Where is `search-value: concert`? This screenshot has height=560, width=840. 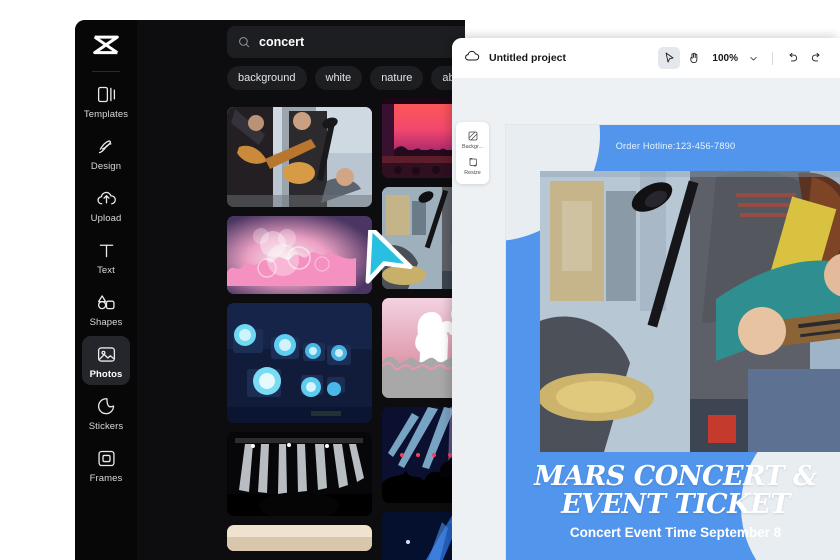 search-value: concert is located at coordinates (282, 42).